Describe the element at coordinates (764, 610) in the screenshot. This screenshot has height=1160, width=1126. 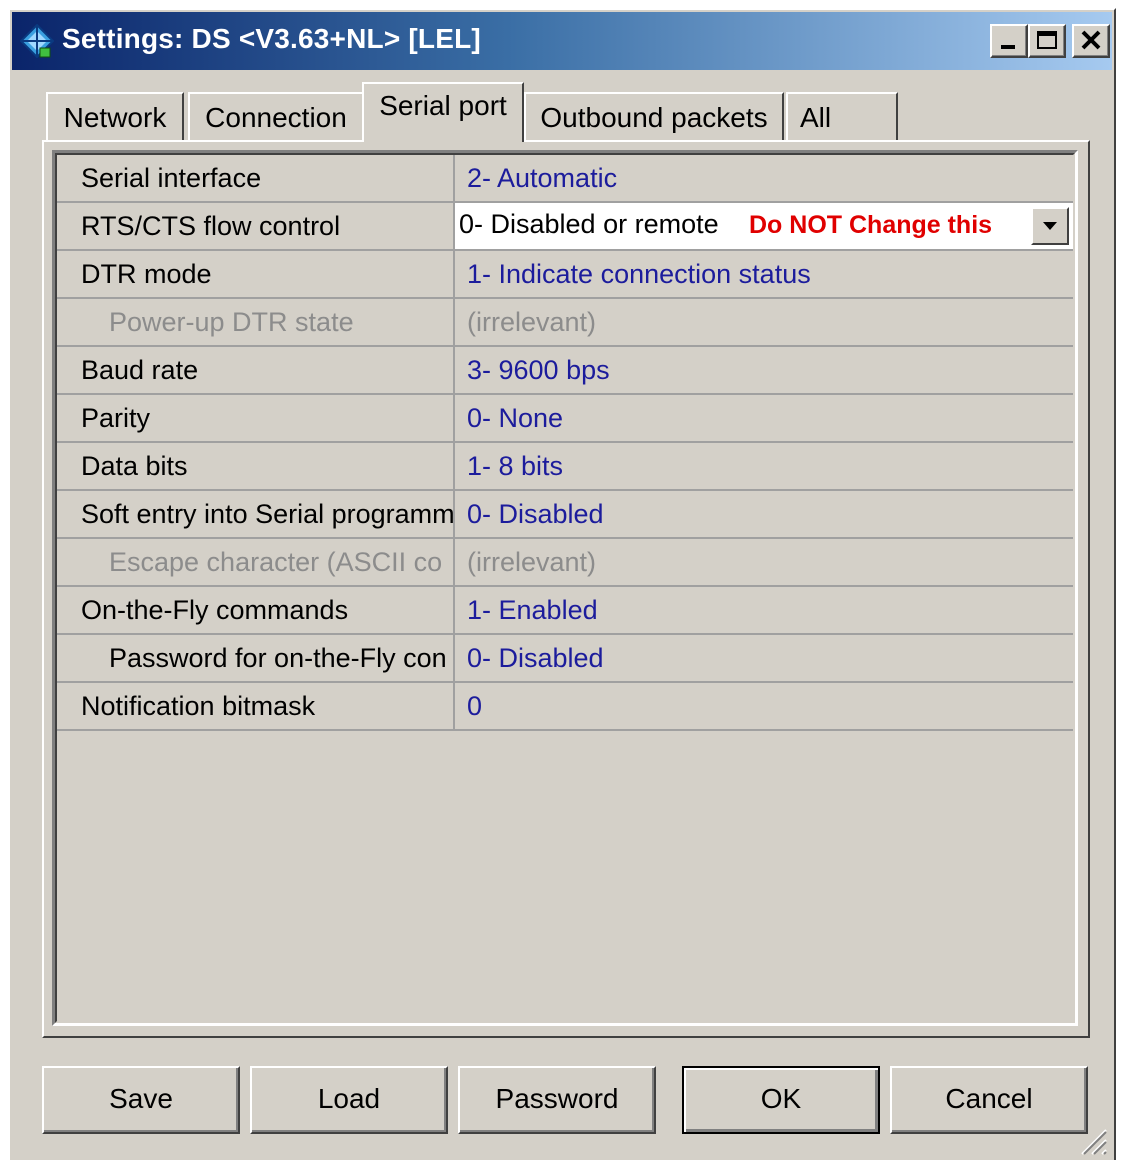
I see `setting-value: 1- Enabled` at that location.